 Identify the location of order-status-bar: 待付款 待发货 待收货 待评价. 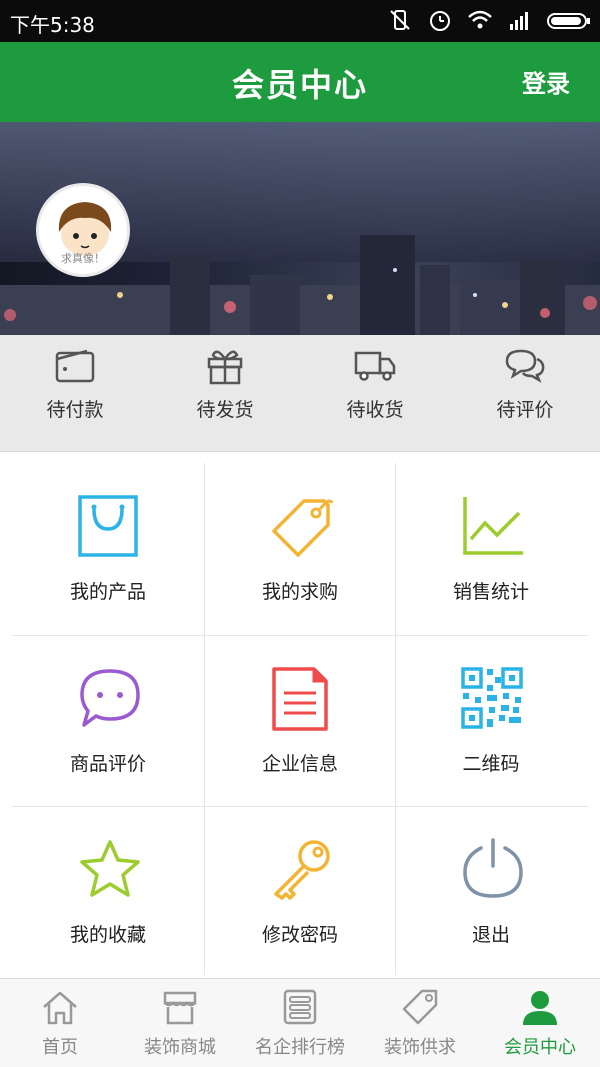
(300, 393).